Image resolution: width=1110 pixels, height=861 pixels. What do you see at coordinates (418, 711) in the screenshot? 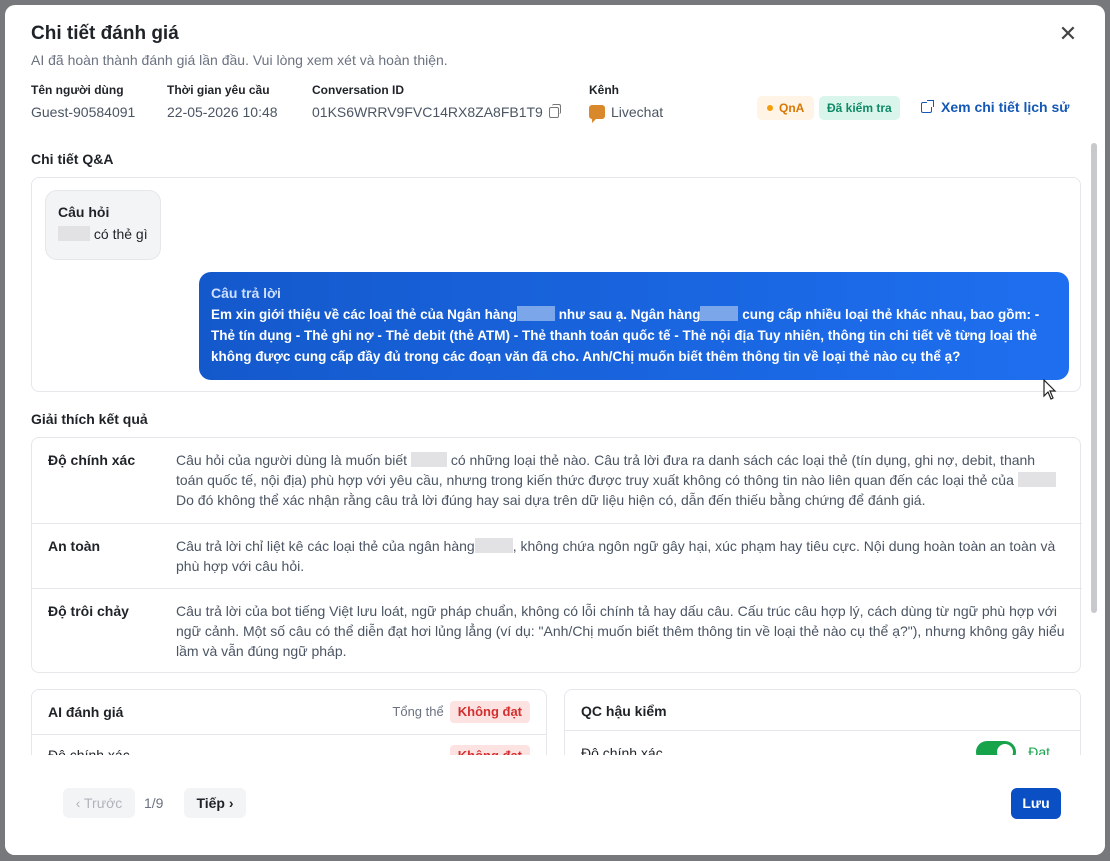
I see `ai-overall-label: Tổng thể` at bounding box center [418, 711].